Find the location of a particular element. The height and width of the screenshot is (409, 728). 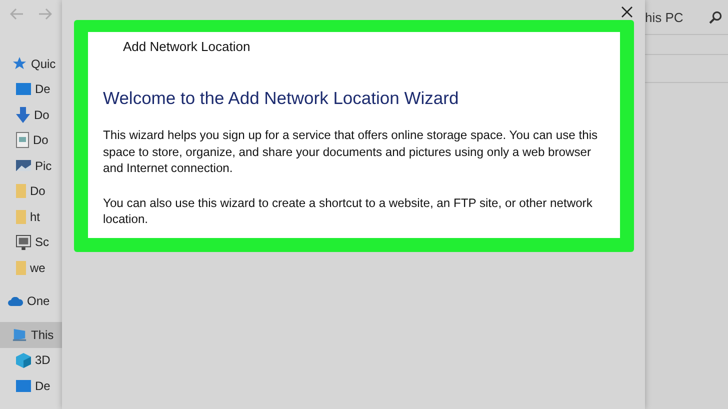

sidebar-item: we is located at coordinates (31, 267).